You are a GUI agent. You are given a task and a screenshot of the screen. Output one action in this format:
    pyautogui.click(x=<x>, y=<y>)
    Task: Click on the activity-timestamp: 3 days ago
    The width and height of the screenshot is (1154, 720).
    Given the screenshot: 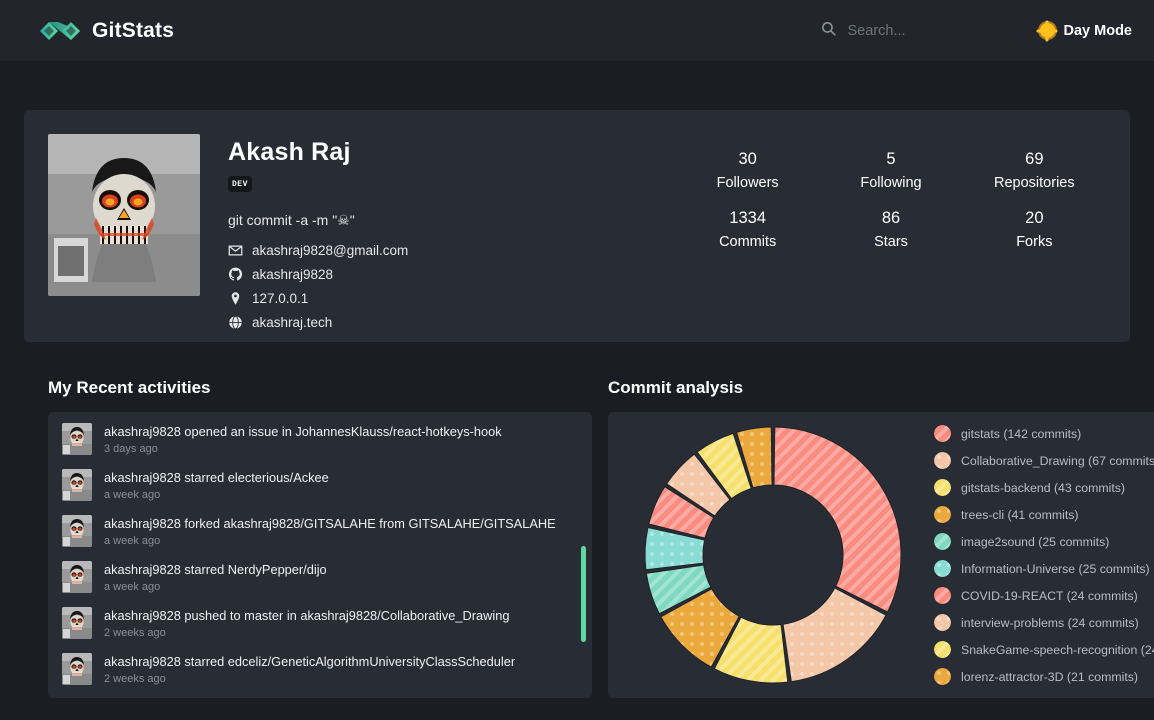 What is the action you would take?
    pyautogui.click(x=131, y=449)
    